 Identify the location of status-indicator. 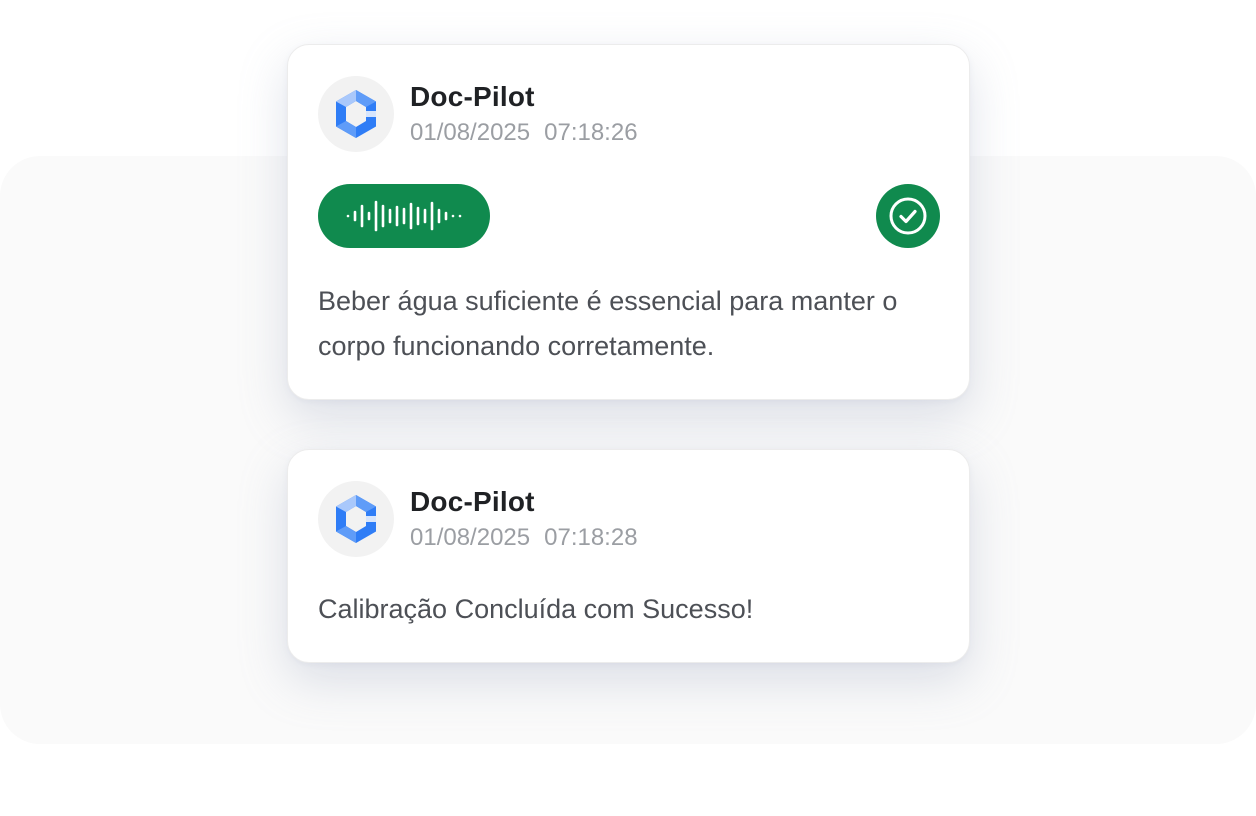
(908, 216).